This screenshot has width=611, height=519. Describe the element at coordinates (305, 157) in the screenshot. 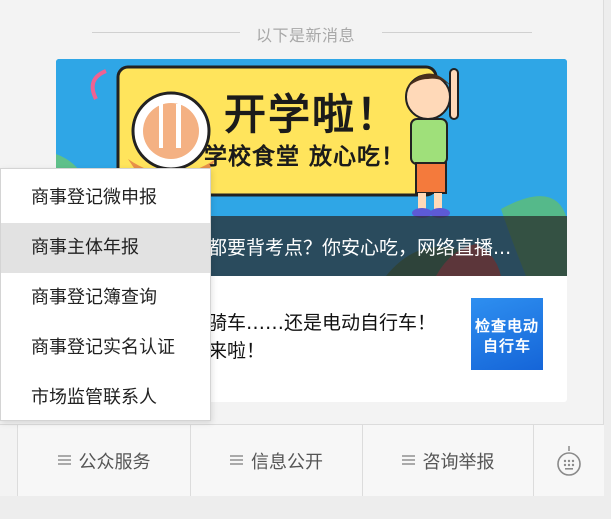

I see `banner-subline: 学校食堂 放心吃！` at that location.